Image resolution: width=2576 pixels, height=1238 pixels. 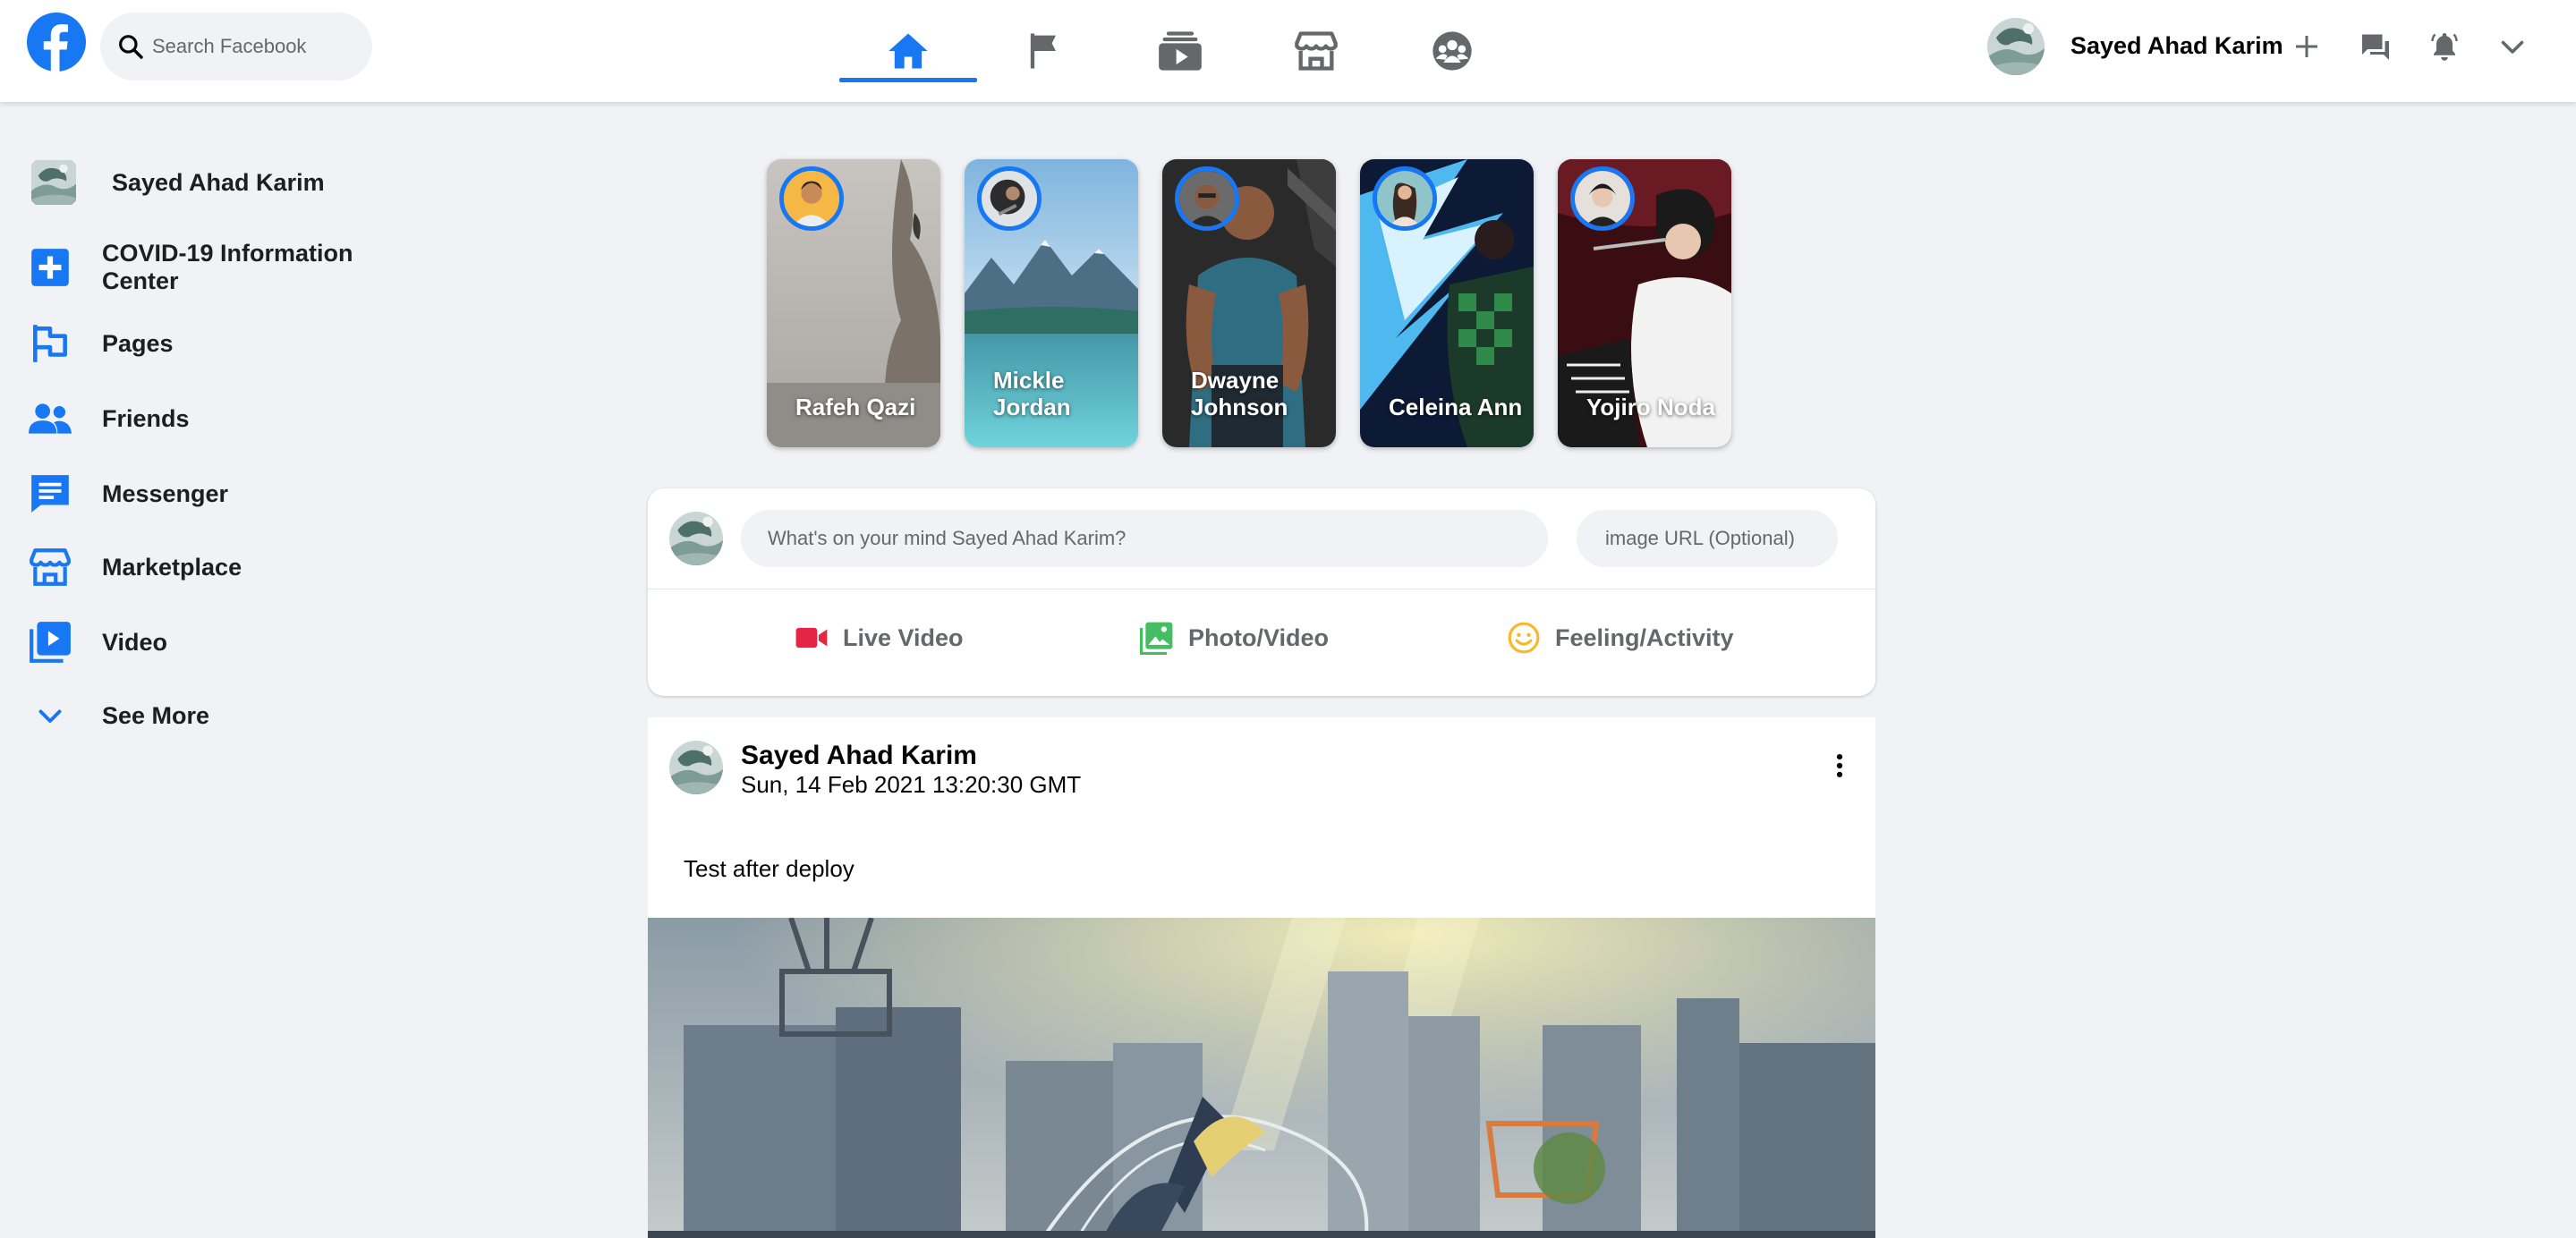 What do you see at coordinates (853, 303) in the screenshot?
I see `story-card: Rafeh Qazi` at bounding box center [853, 303].